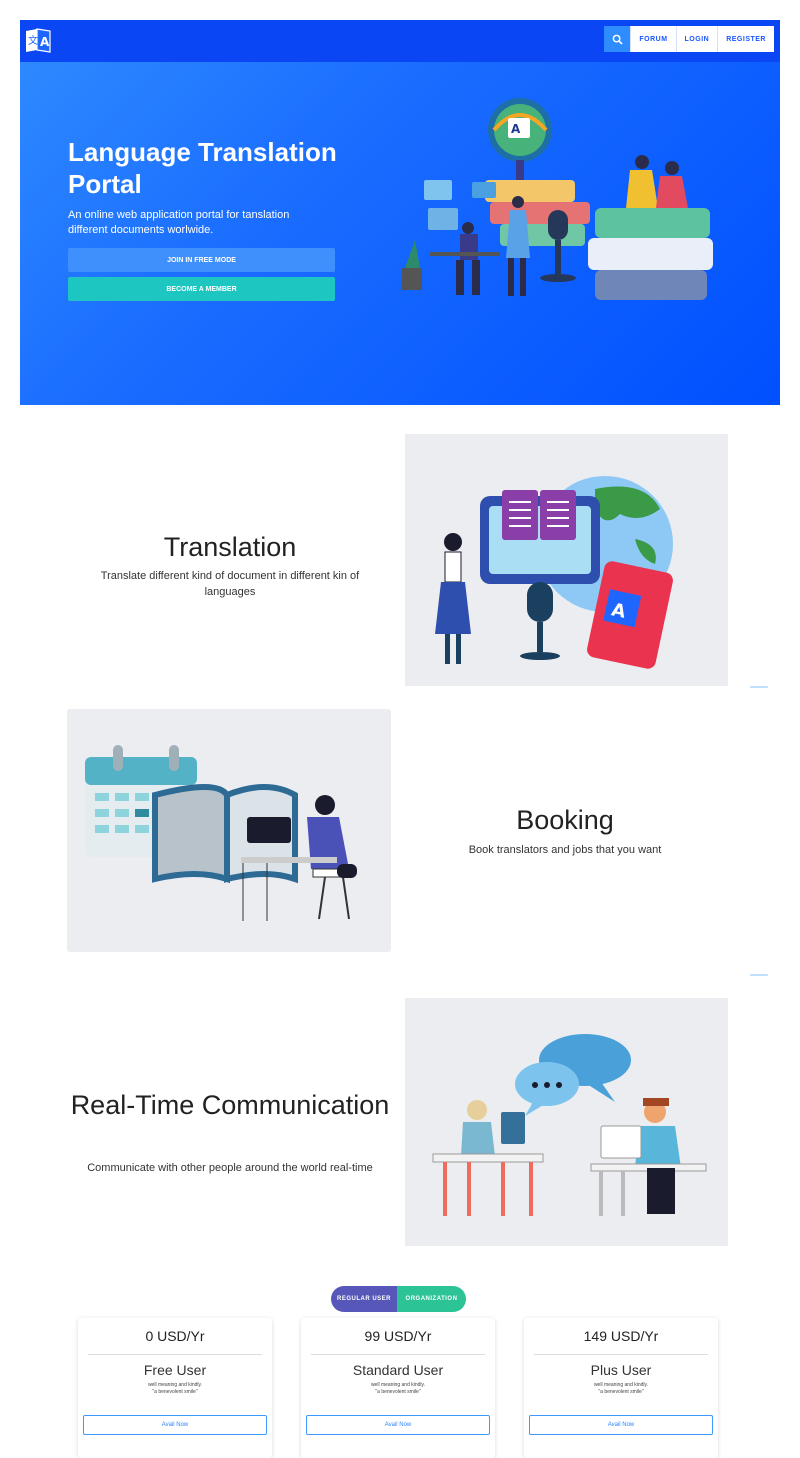 The width and height of the screenshot is (800, 1458). What do you see at coordinates (653, 39) in the screenshot?
I see `nav-forum: FORUM` at bounding box center [653, 39].